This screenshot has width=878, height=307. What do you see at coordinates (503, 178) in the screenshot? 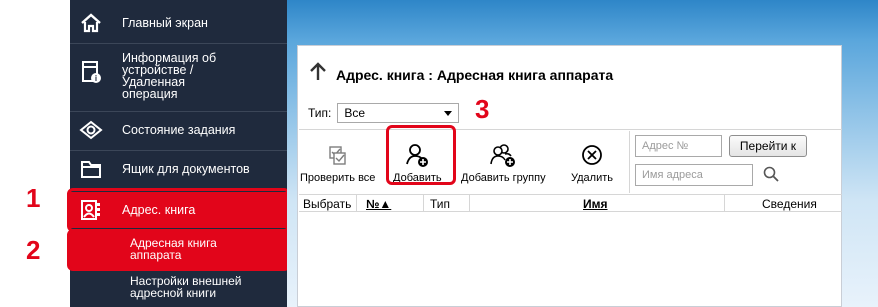
I see `add-group-label: Добавить группу` at bounding box center [503, 178].